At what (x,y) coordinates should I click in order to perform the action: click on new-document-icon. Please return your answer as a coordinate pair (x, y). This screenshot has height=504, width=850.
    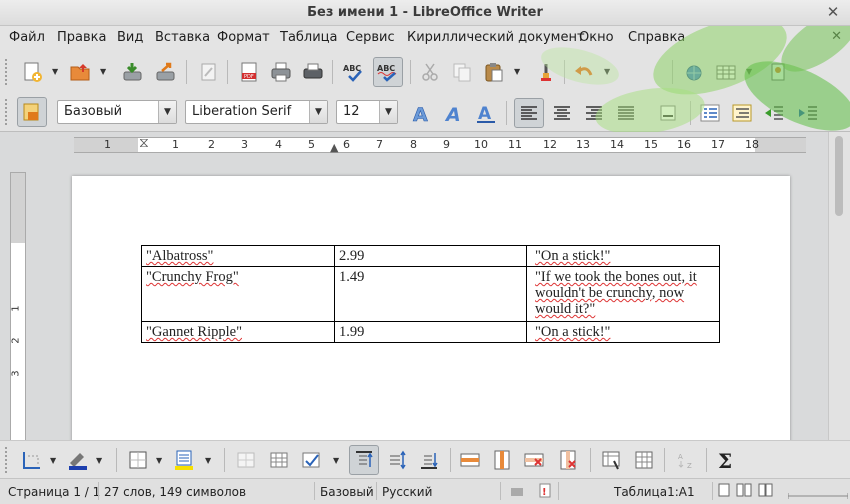
    Looking at the image, I should click on (32, 72).